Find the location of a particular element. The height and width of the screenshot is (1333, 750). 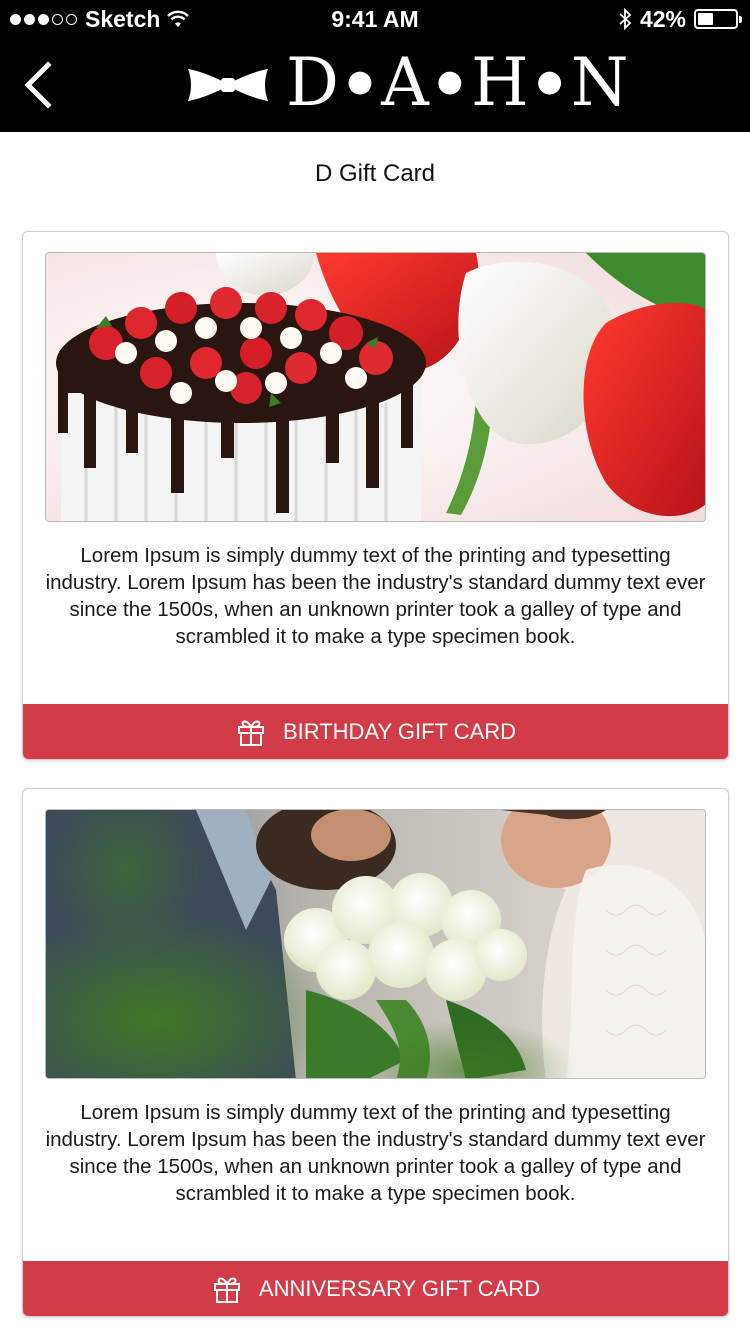

logo-letter: A is located at coordinates (406, 82).